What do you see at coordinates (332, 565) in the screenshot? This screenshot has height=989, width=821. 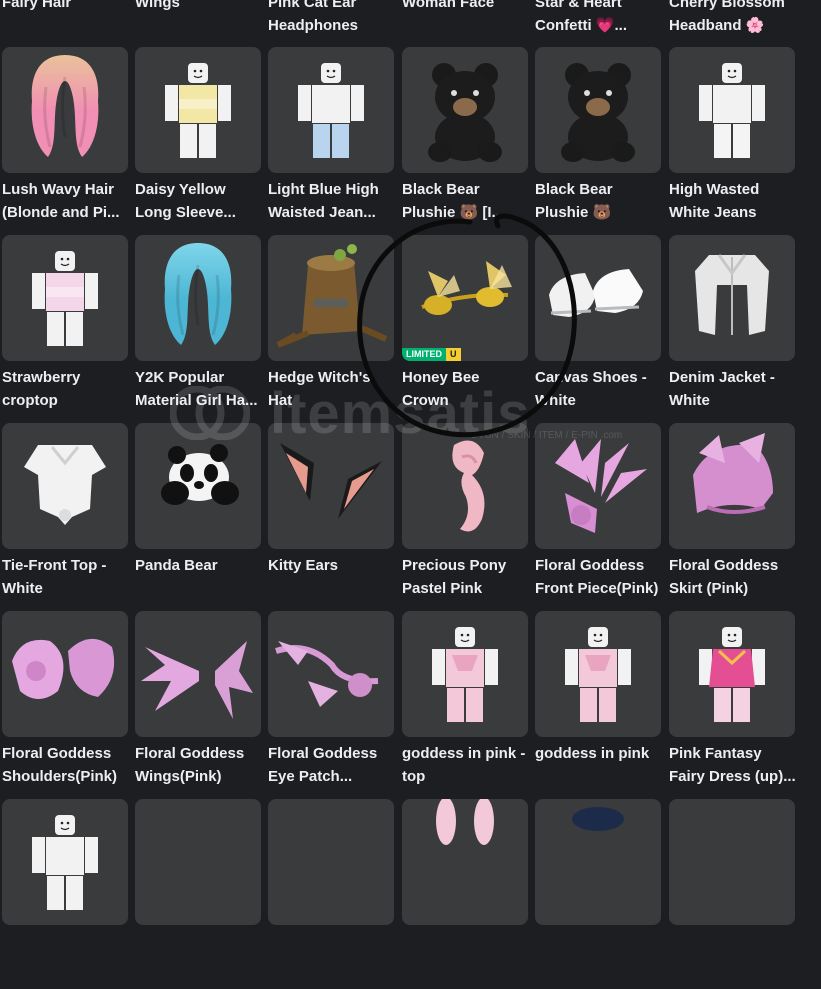 I see `item-name: Kitty Ears` at bounding box center [332, 565].